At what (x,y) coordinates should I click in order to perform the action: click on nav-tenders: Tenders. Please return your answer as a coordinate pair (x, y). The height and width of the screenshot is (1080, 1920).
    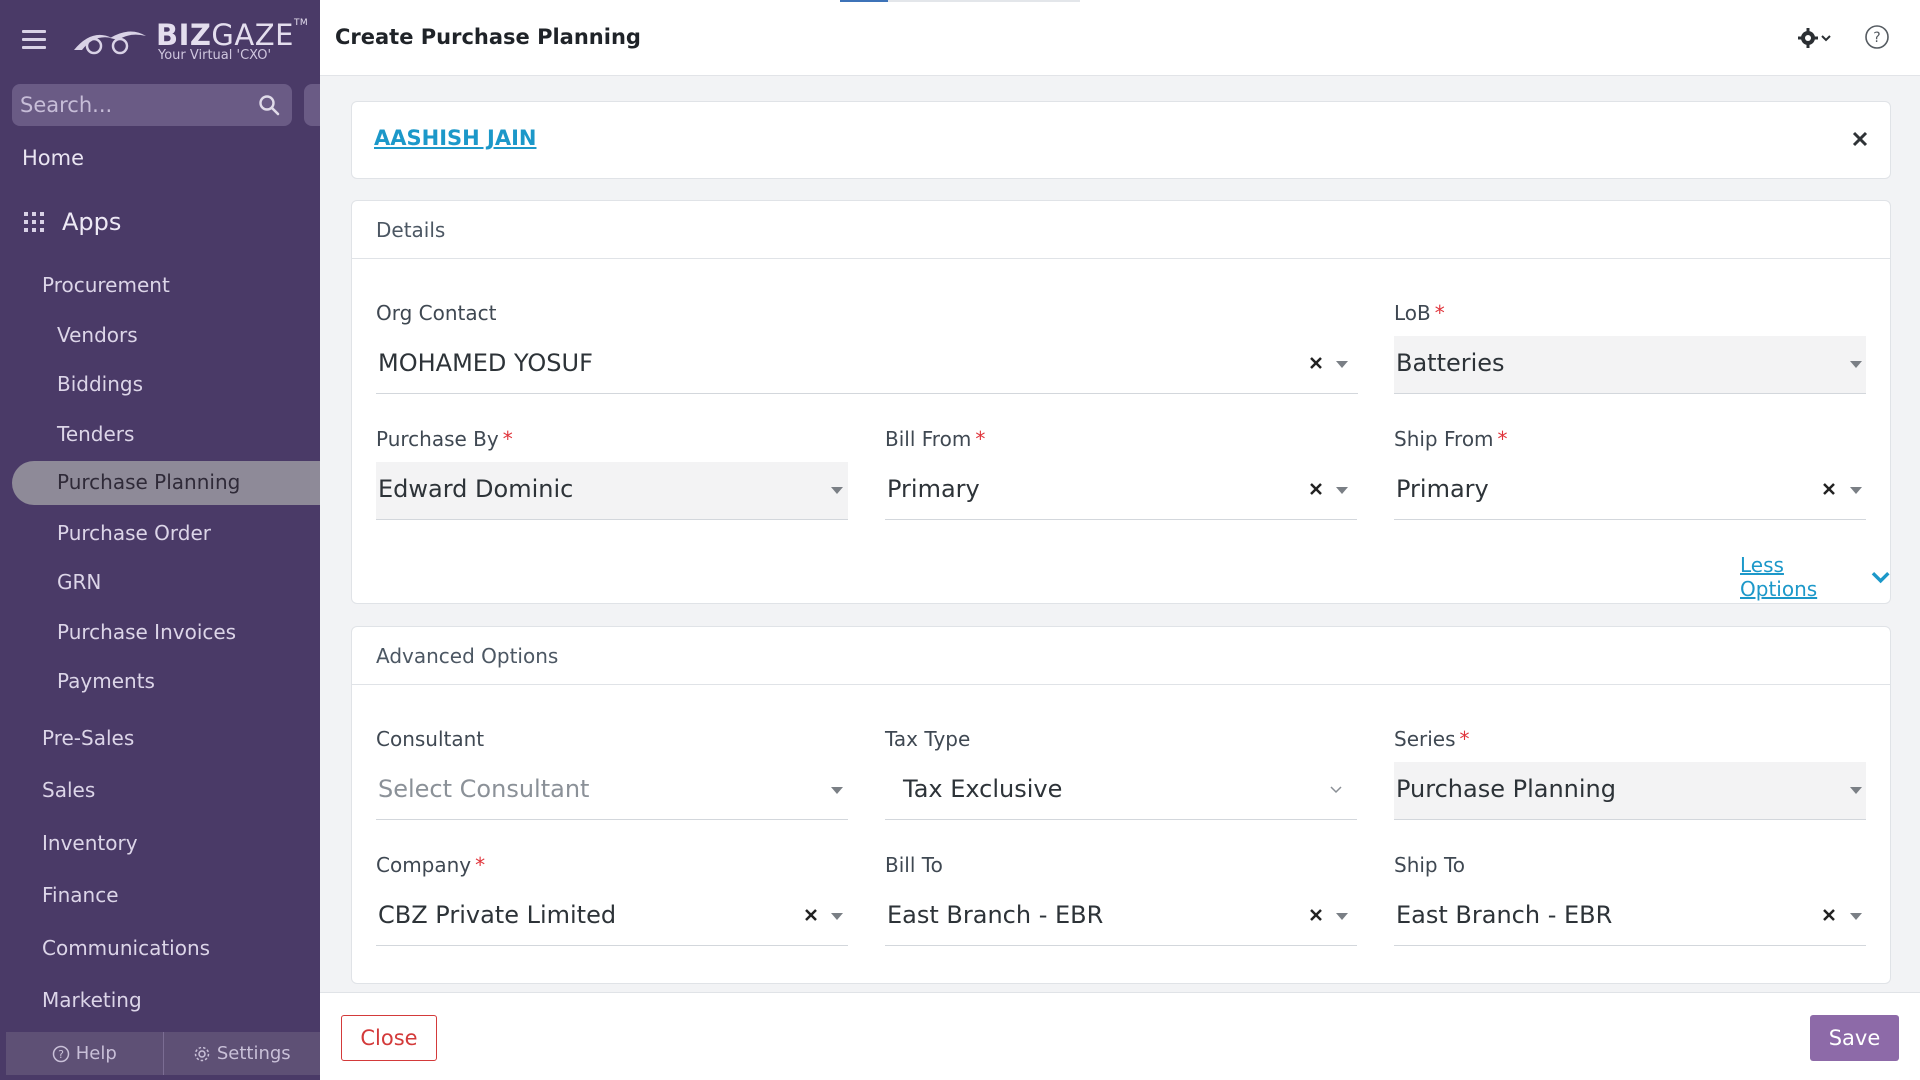
    Looking at the image, I should click on (95, 434).